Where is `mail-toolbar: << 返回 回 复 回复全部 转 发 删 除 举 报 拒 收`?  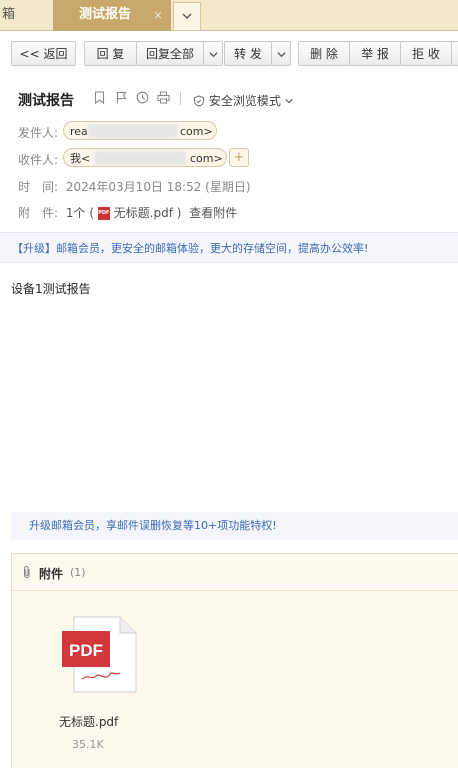
mail-toolbar: << 返回 回 复 回复全部 转 发 删 除 举 报 拒 收 is located at coordinates (229, 56).